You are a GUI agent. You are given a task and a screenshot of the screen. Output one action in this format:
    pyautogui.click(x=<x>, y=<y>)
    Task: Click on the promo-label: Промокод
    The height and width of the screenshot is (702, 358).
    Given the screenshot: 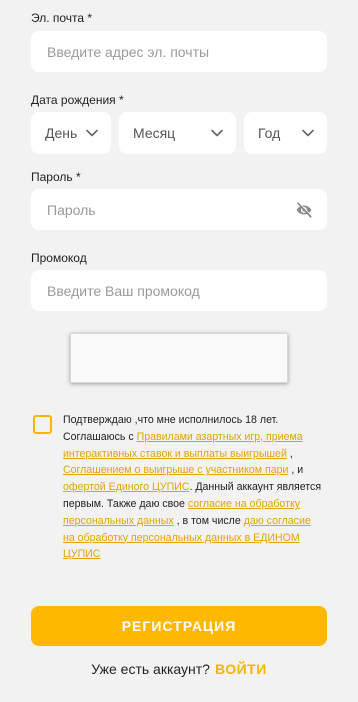 What is the action you would take?
    pyautogui.click(x=59, y=258)
    